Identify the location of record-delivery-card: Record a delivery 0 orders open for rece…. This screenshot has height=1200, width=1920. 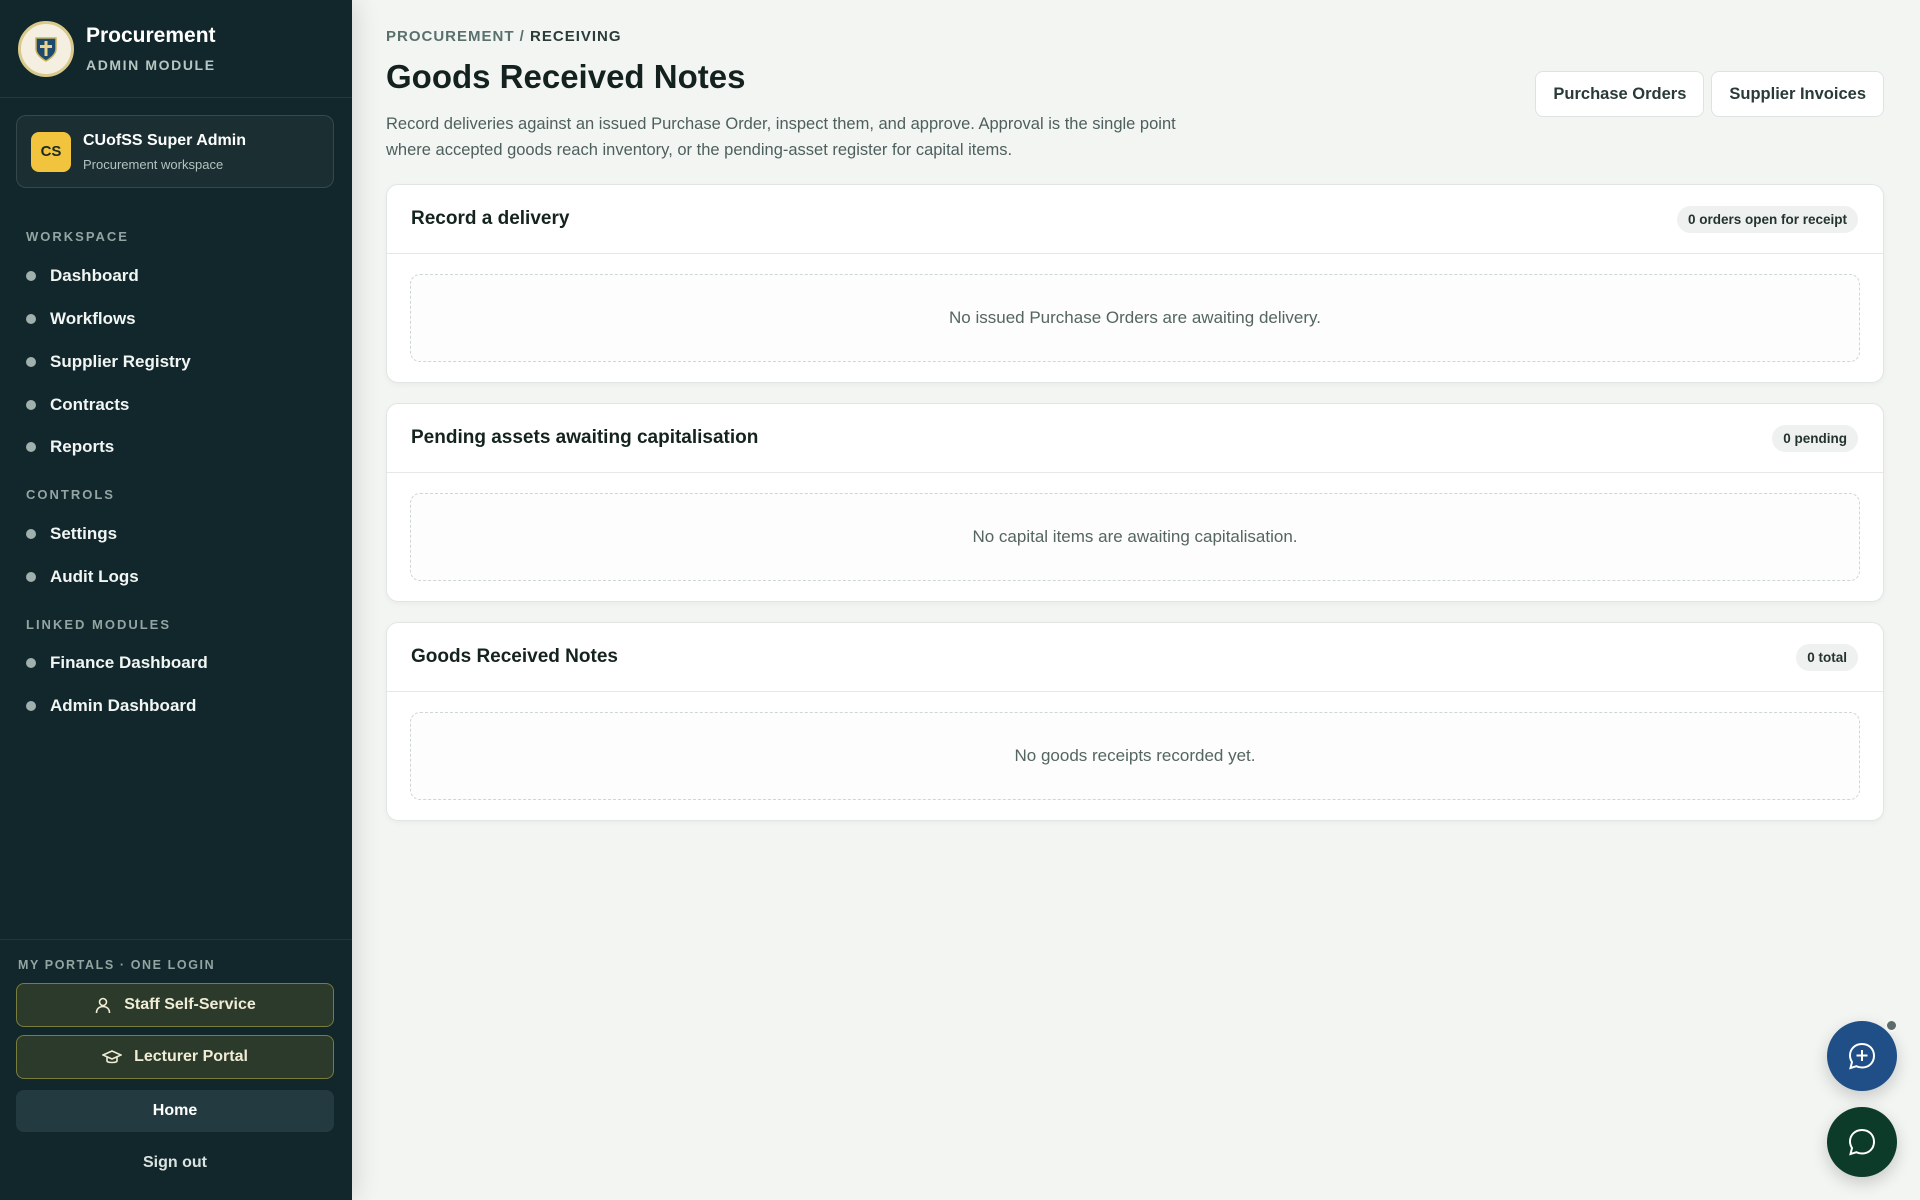
(1135, 283).